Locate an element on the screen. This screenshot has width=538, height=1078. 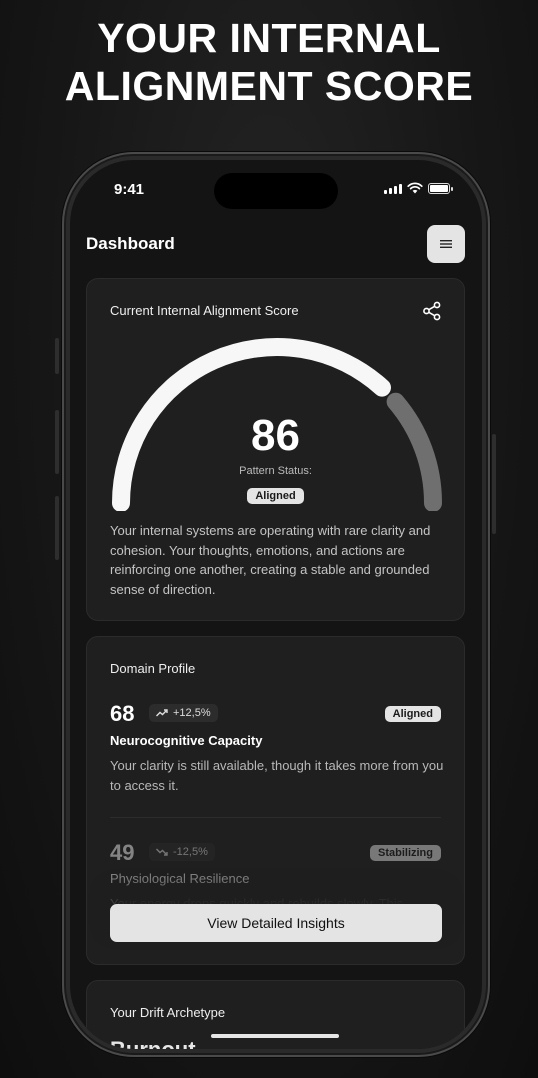
domain-delta: +12,5% is located at coordinates (192, 713).